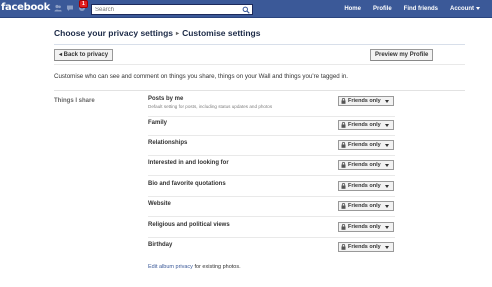 The height and width of the screenshot is (287, 492). What do you see at coordinates (25, 7) in the screenshot?
I see `facebook-logo: facebook` at bounding box center [25, 7].